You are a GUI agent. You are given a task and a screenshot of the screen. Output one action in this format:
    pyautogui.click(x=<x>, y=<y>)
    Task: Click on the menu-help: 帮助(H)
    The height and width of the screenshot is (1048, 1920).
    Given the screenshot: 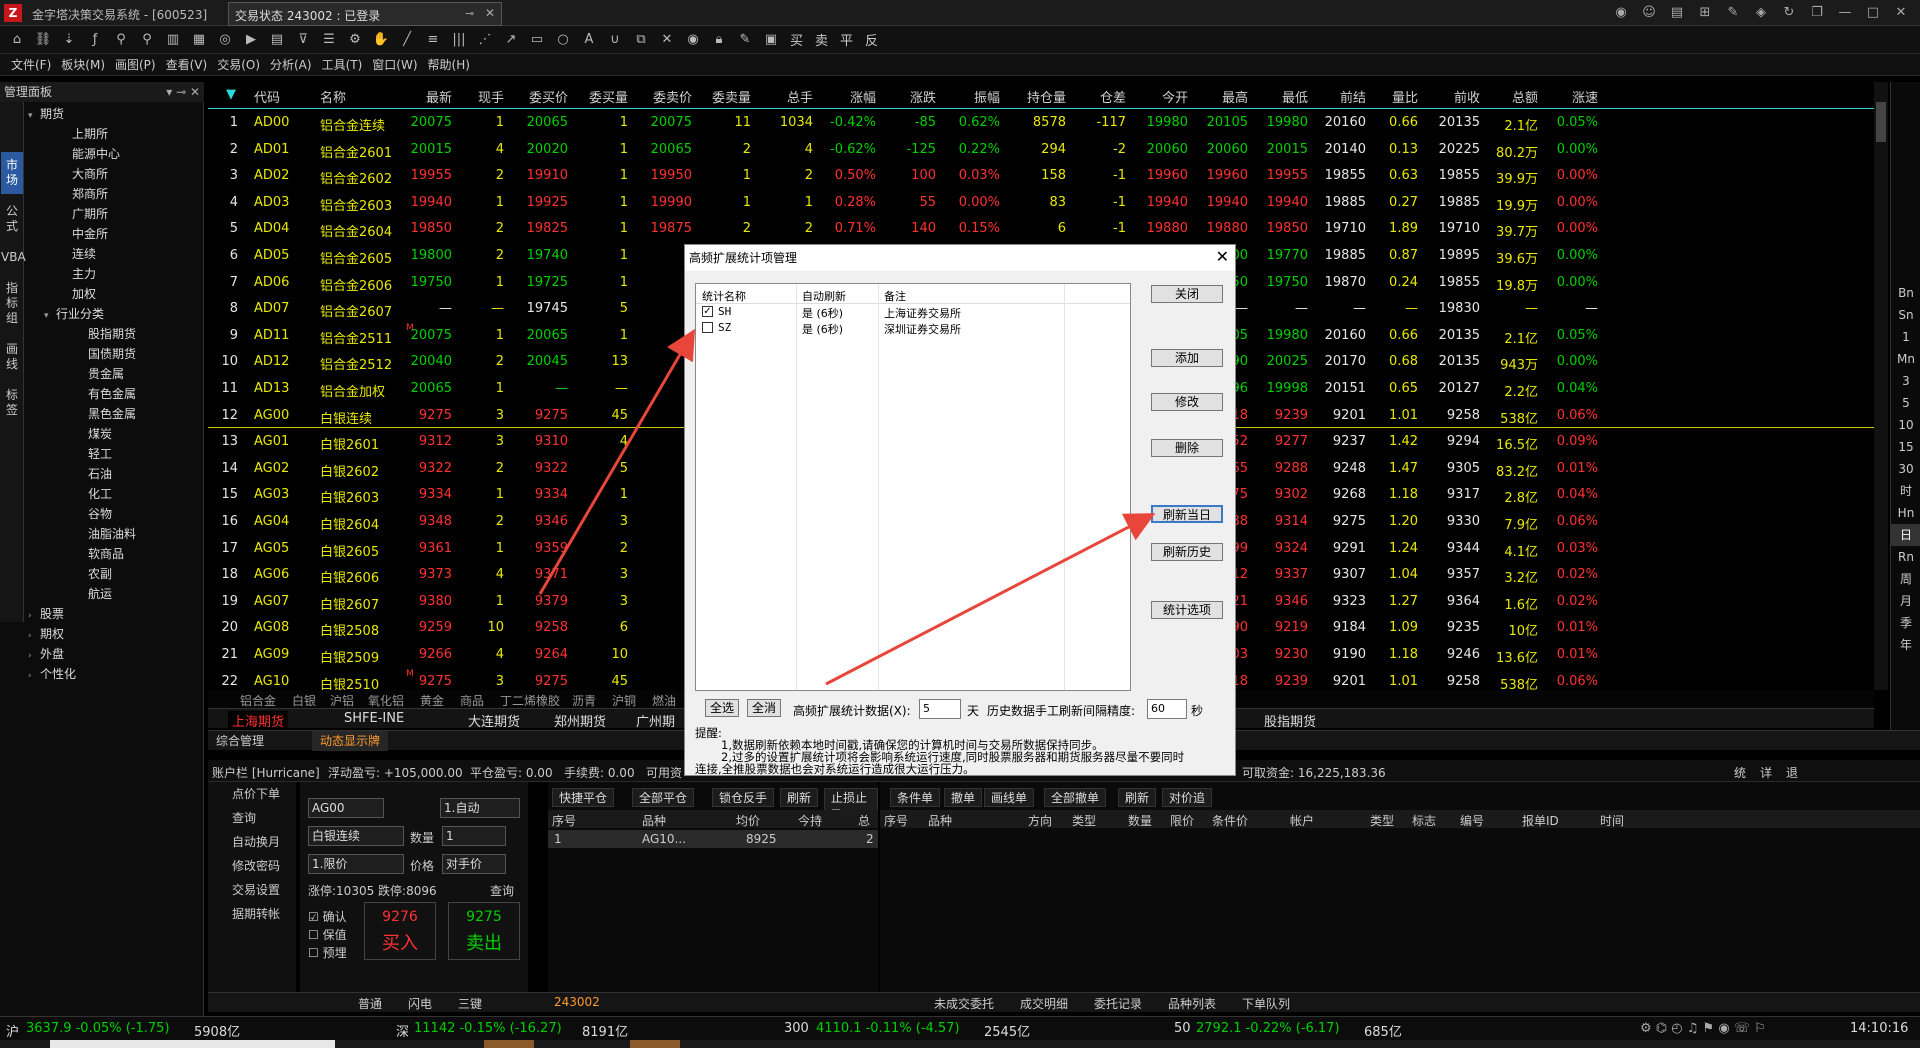 What is the action you would take?
    pyautogui.click(x=449, y=64)
    